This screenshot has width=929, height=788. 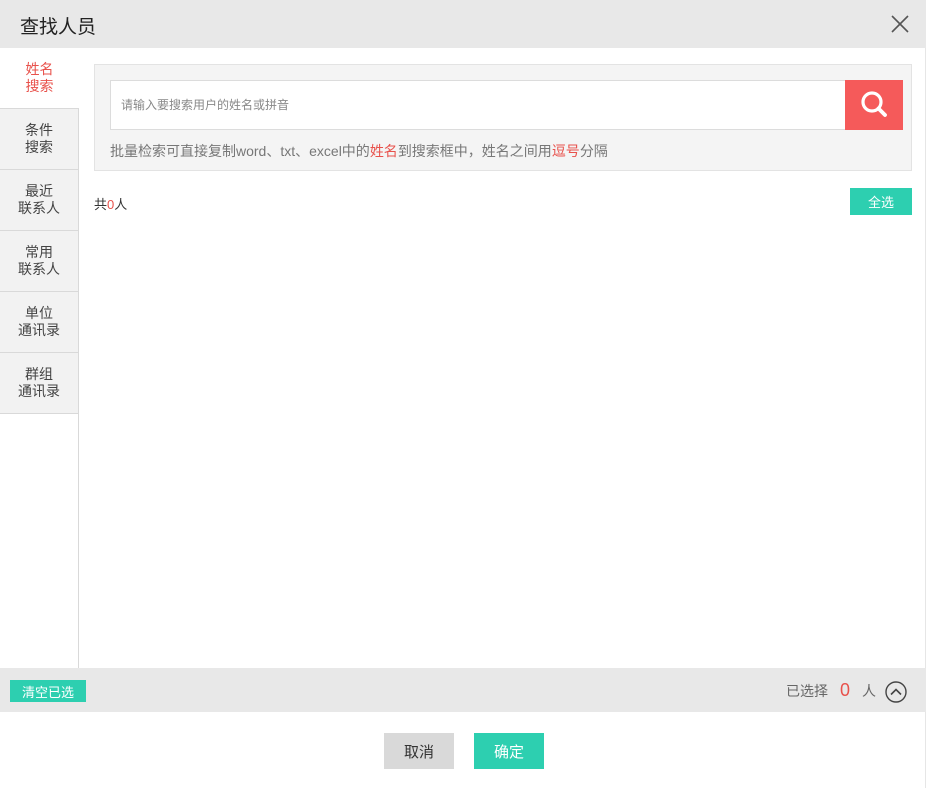 I want to click on sidebar-item-label: 群组, so click(x=39, y=374).